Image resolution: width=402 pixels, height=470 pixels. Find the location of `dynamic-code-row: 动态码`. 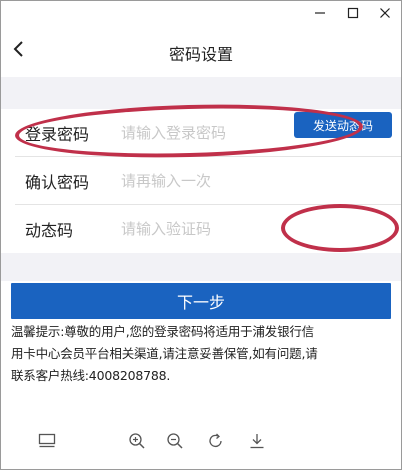

dynamic-code-row: 动态码 is located at coordinates (201, 229).